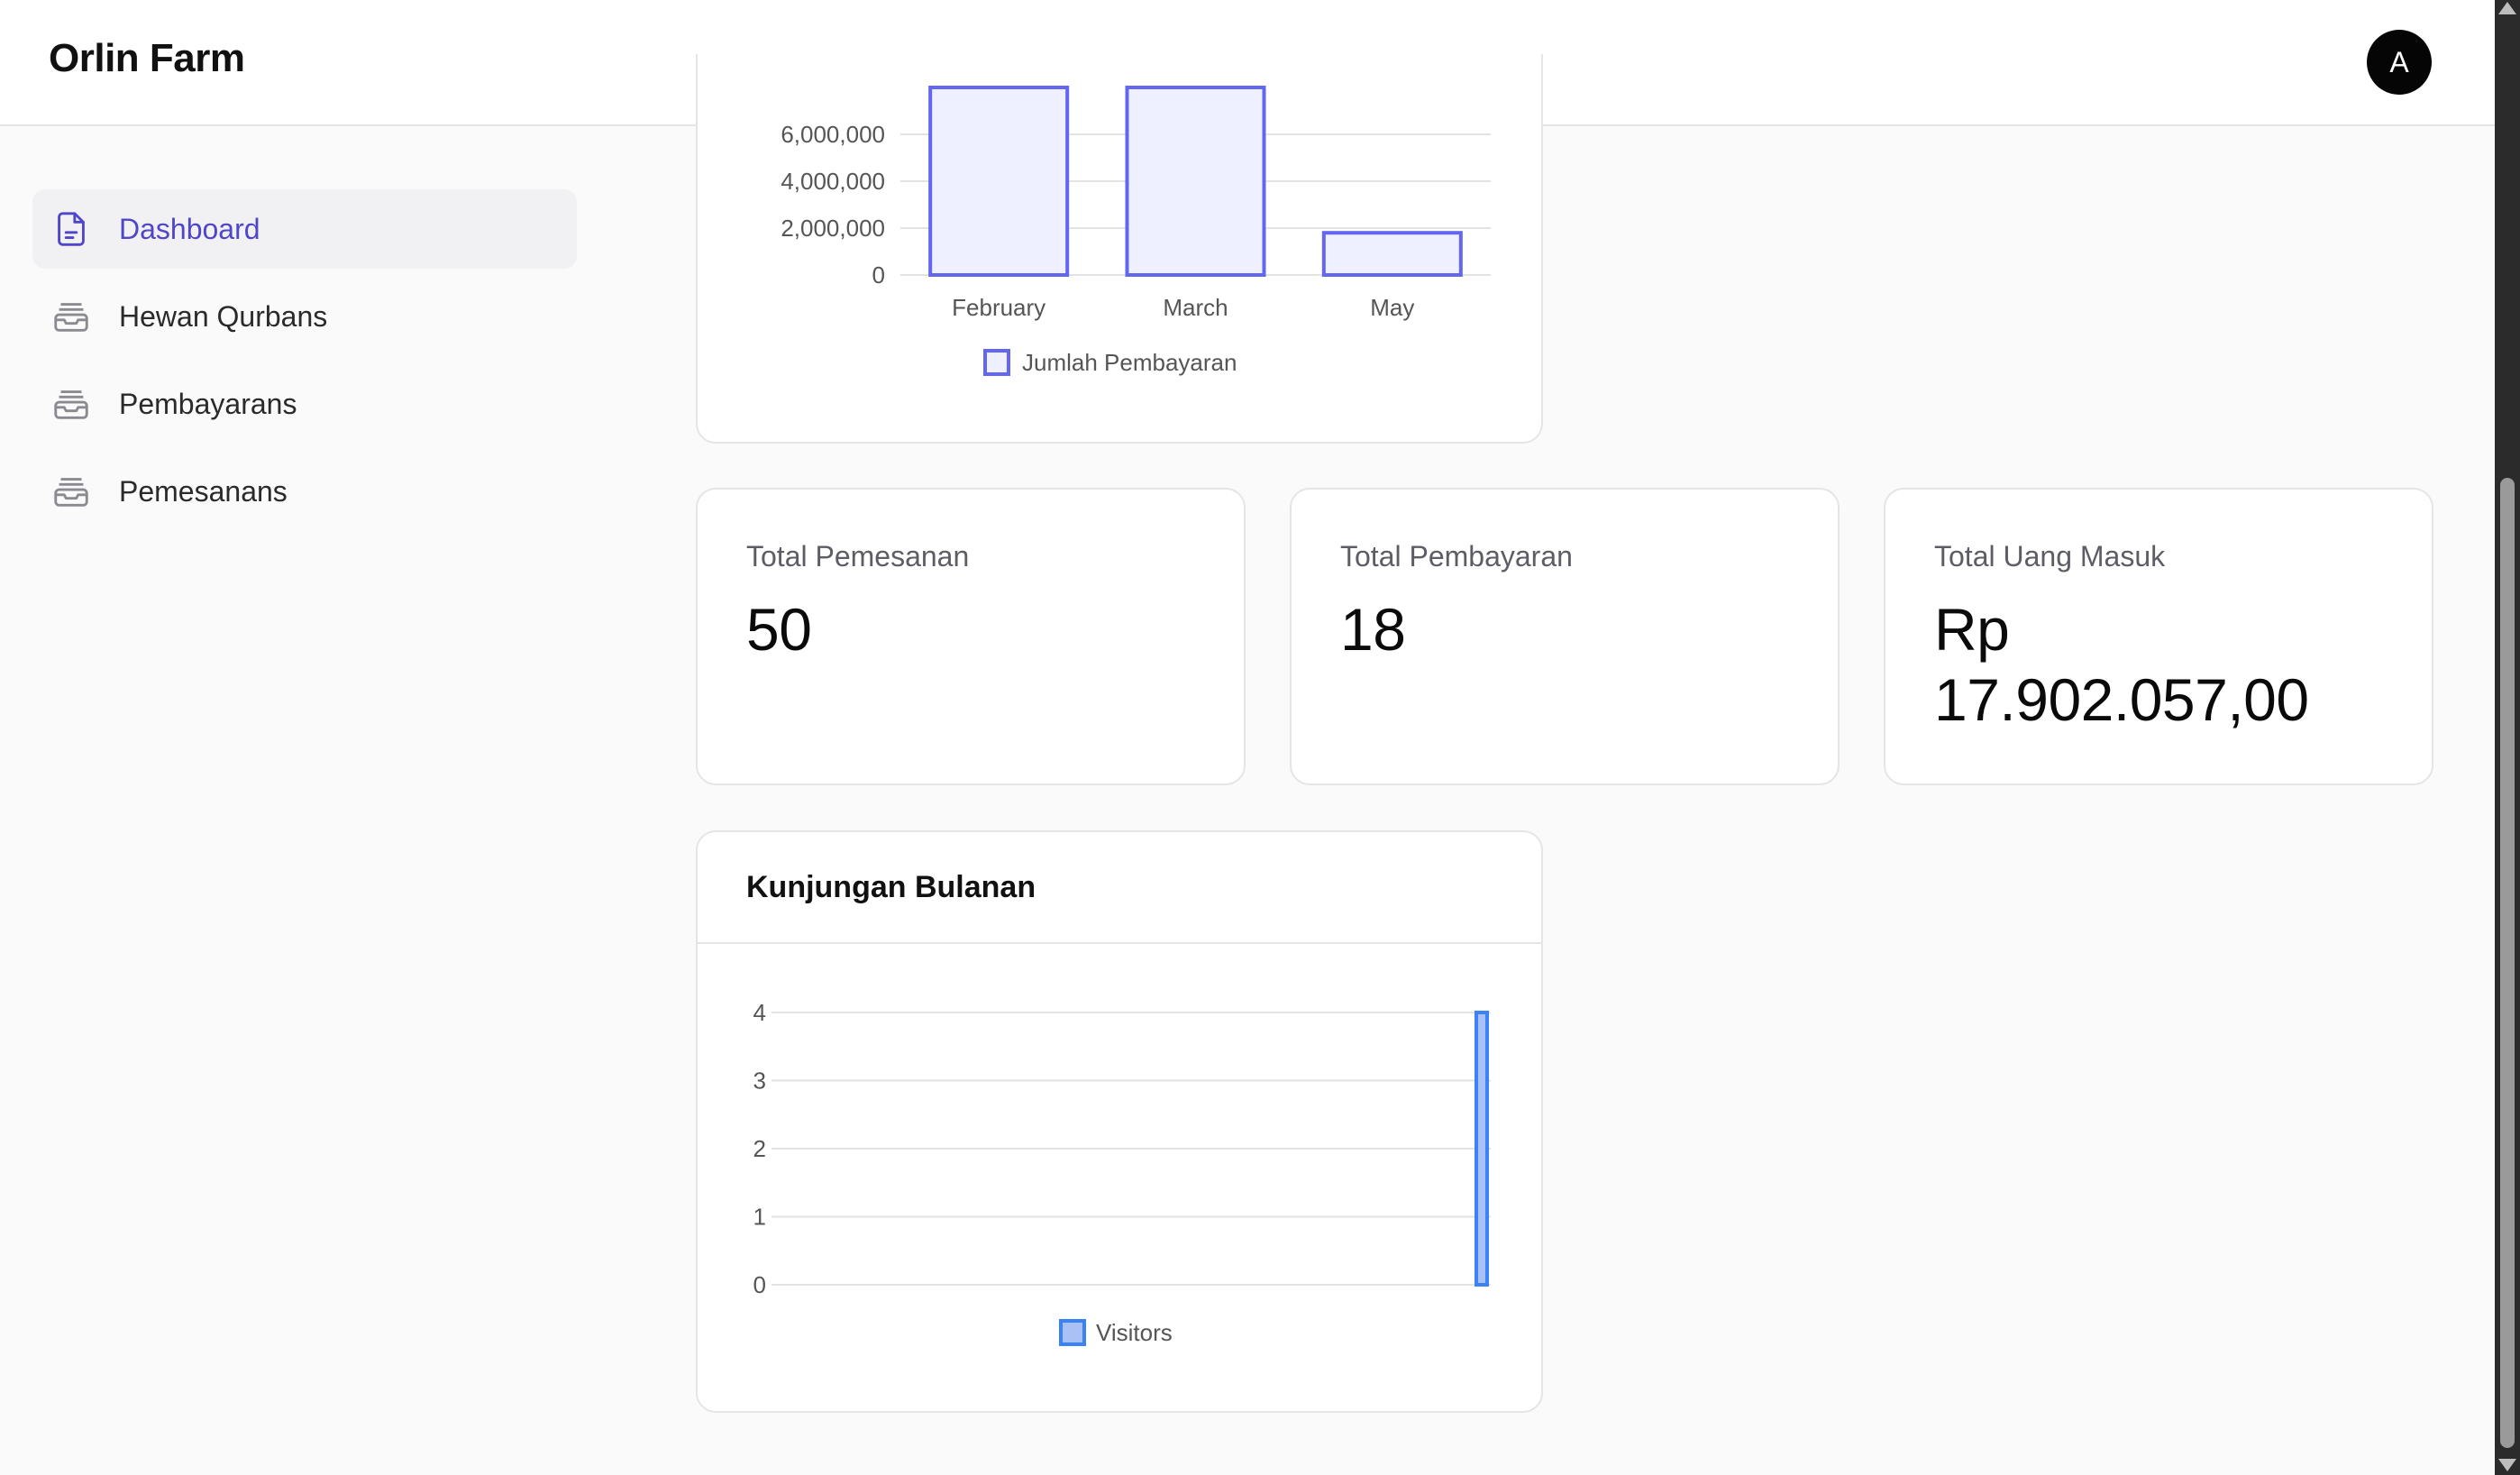 The height and width of the screenshot is (1475, 2520). I want to click on y-tick-label: 2, so click(760, 1148).